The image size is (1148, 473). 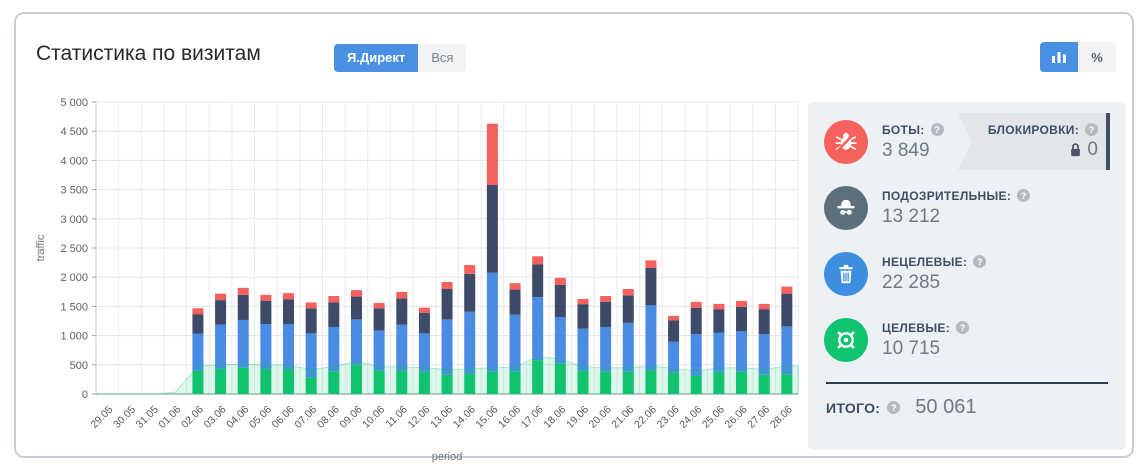 I want to click on spy-icon, so click(x=846, y=207).